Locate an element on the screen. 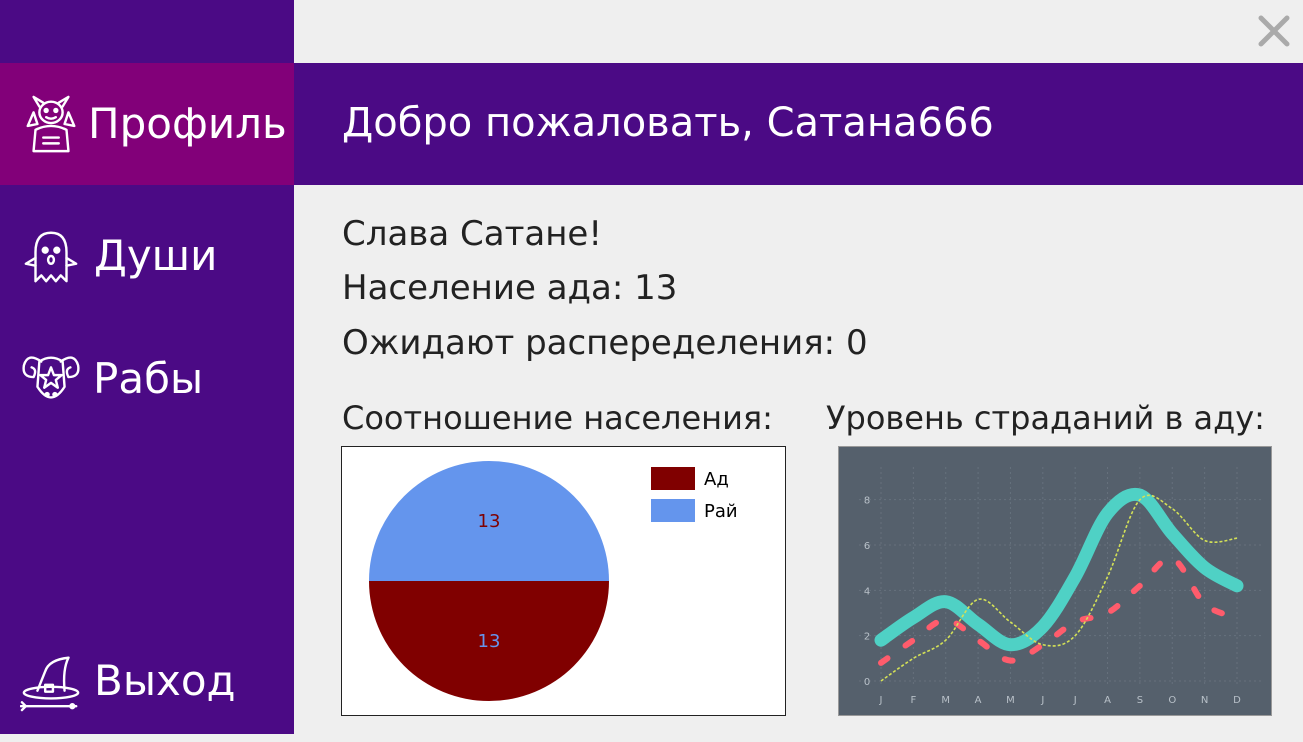 The height and width of the screenshot is (742, 1303). suffering-line-chart: 0 2 4 6 8 J F M A M J J A S O N D is located at coordinates (1055, 581).